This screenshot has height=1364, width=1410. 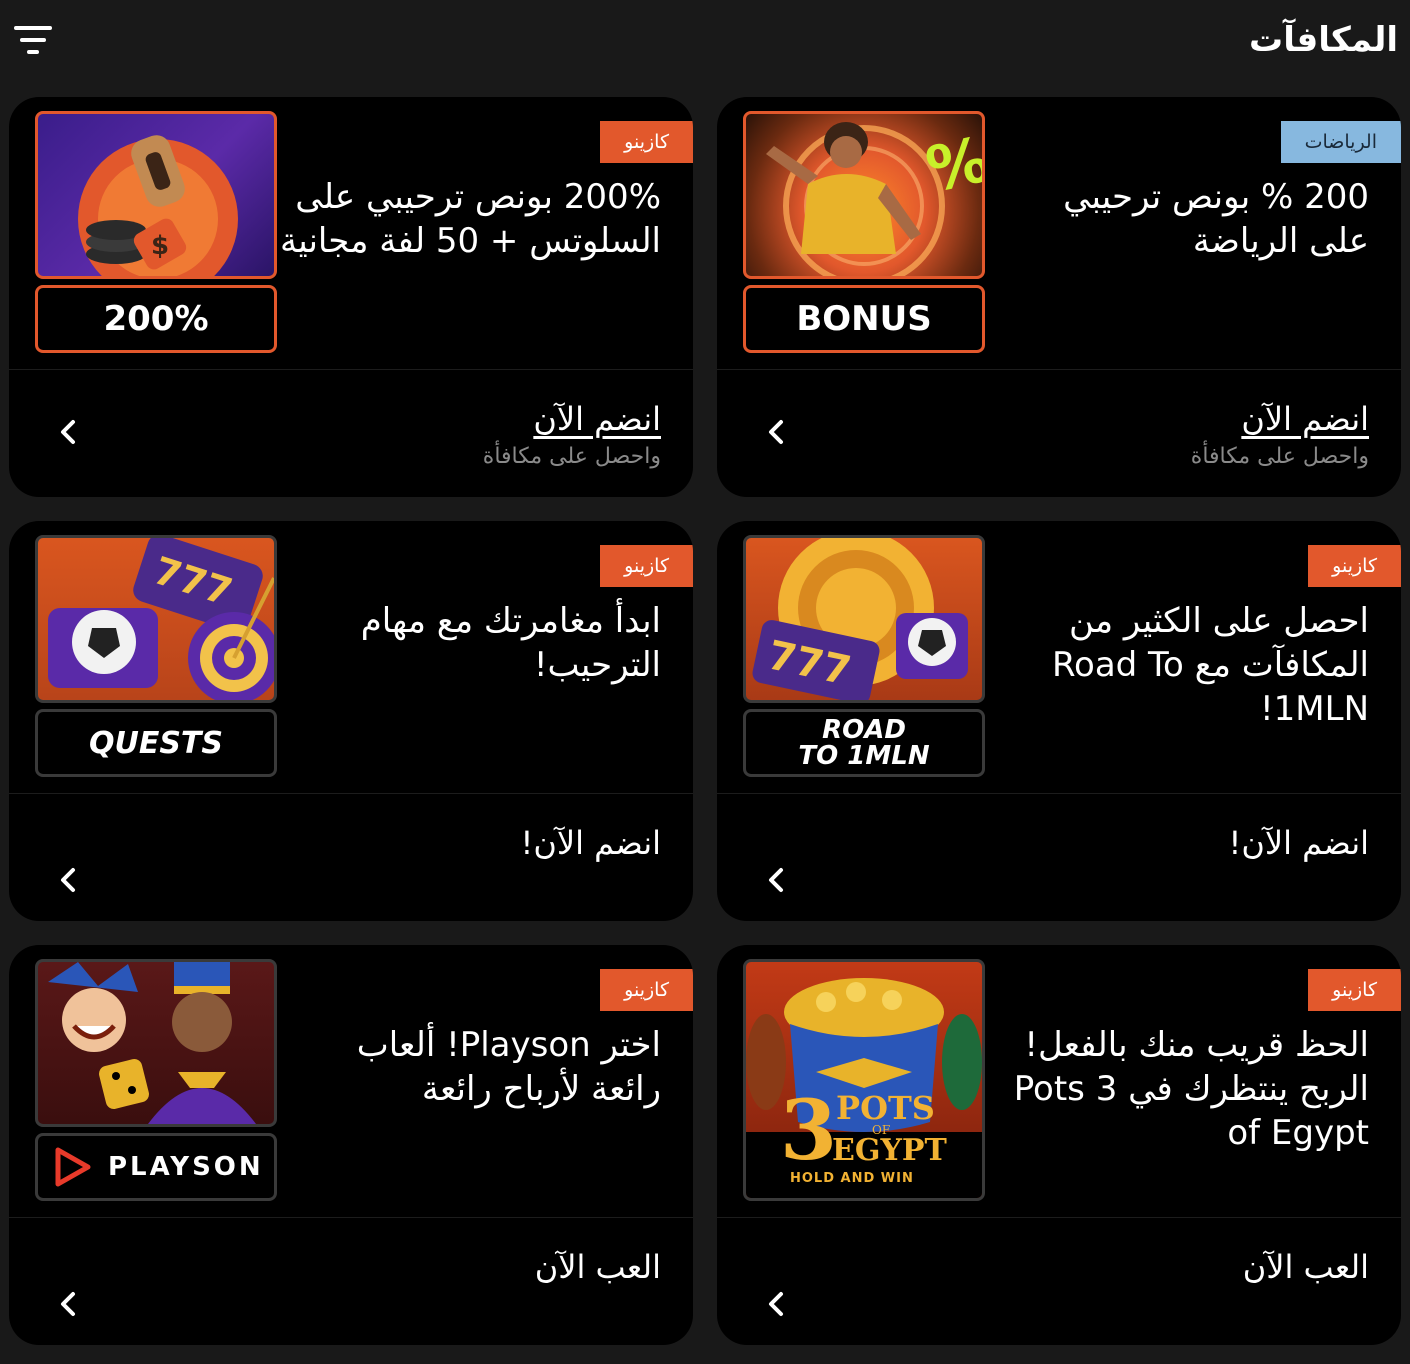 What do you see at coordinates (1323, 40) in the screenshot?
I see `page-title: المكافآت` at bounding box center [1323, 40].